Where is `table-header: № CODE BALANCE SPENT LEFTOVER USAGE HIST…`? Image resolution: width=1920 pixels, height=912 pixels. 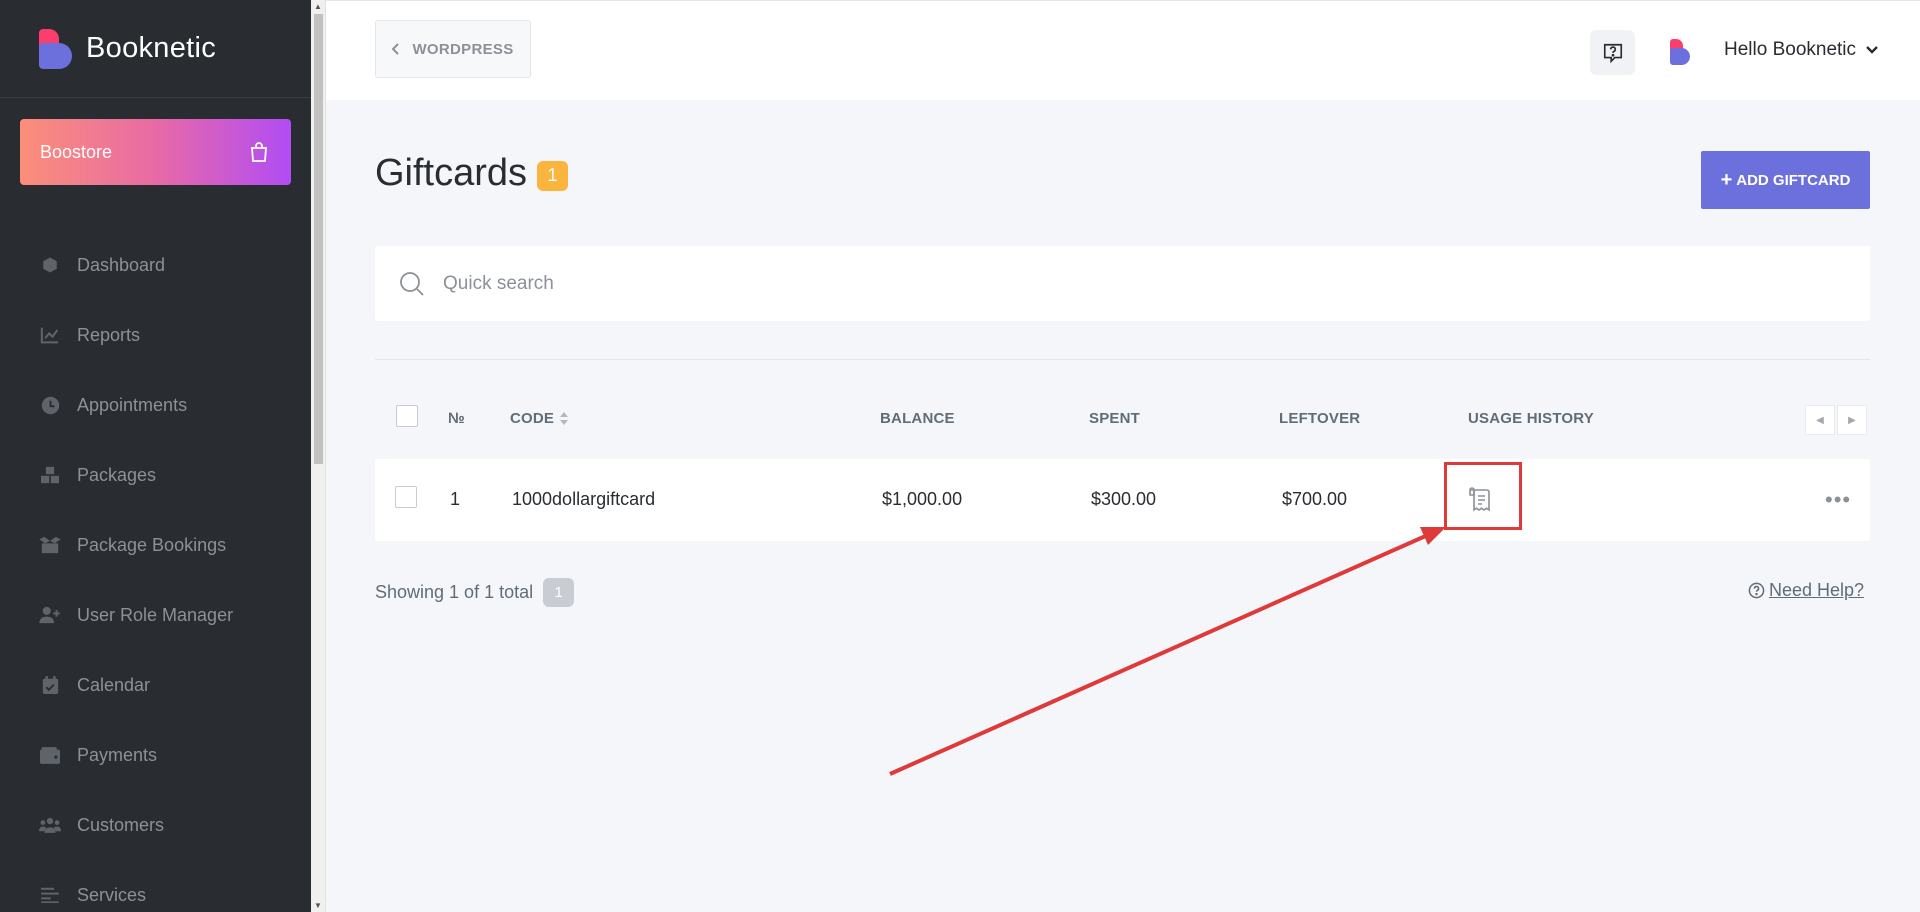
table-header: № CODE BALANCE SPENT LEFTOVER USAGE HIST… is located at coordinates (1122, 418).